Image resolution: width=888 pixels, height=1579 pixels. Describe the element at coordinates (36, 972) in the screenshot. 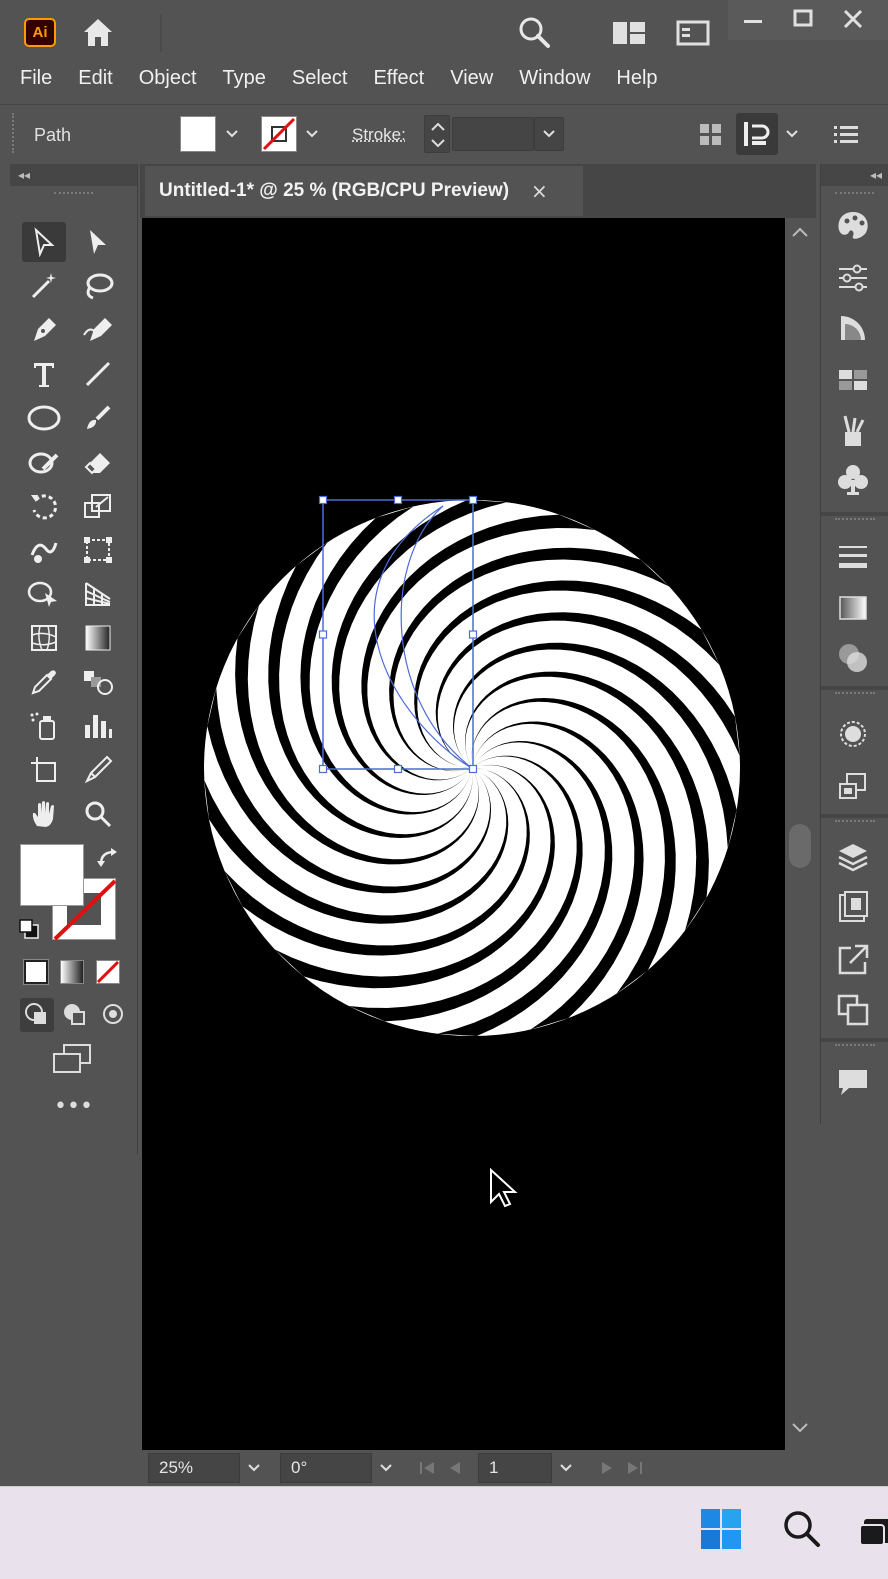

I see `color-mode-icon` at that location.